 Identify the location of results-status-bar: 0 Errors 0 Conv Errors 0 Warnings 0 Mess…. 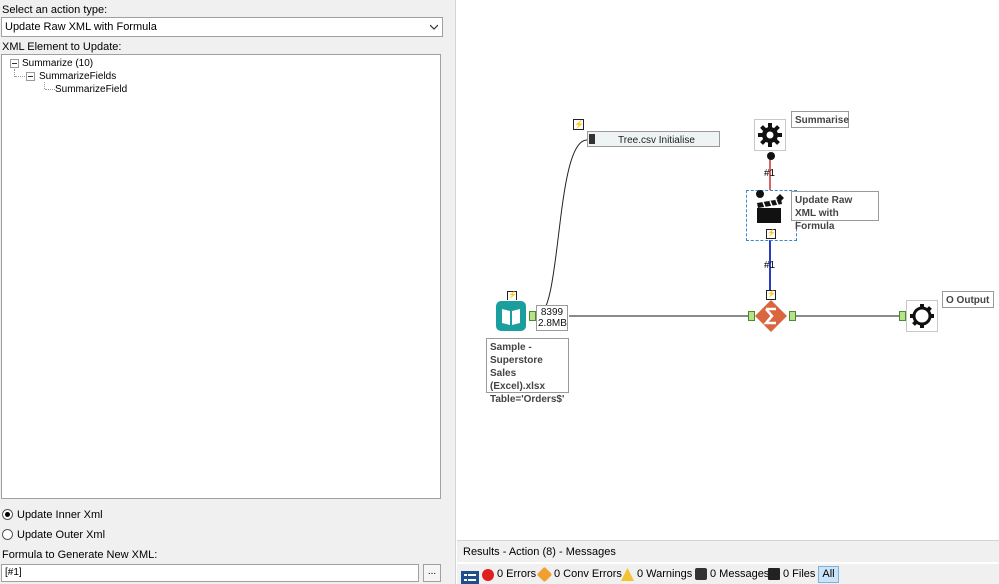
(728, 574).